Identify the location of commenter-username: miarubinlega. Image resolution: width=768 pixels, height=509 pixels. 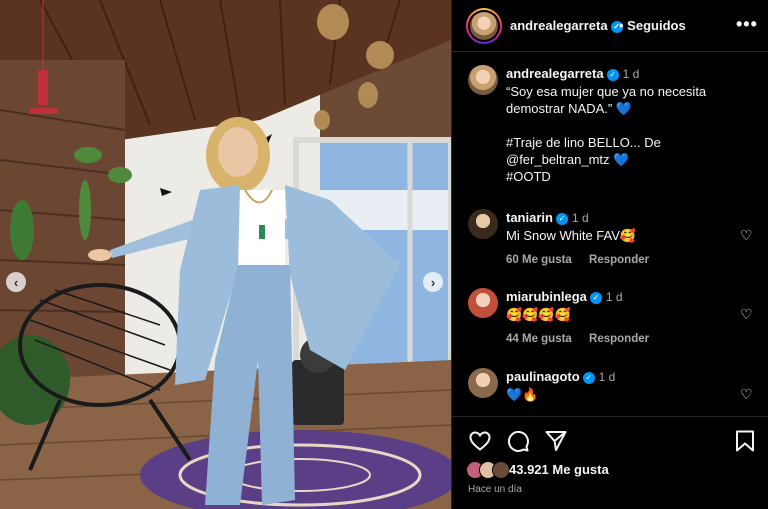
(546, 296).